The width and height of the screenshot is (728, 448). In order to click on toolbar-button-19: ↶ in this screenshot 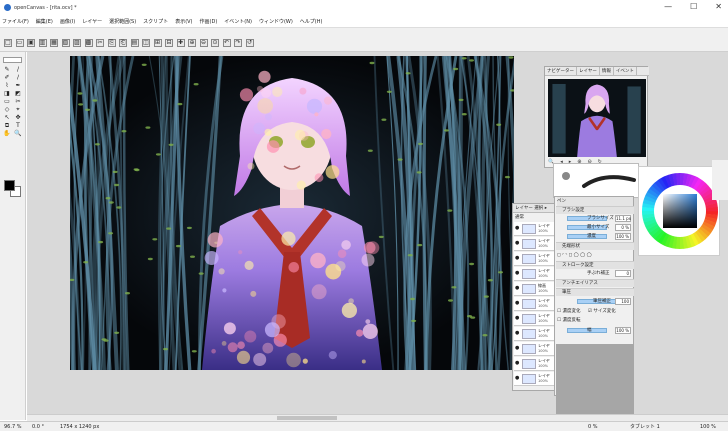, I will do `click(226, 43)`.